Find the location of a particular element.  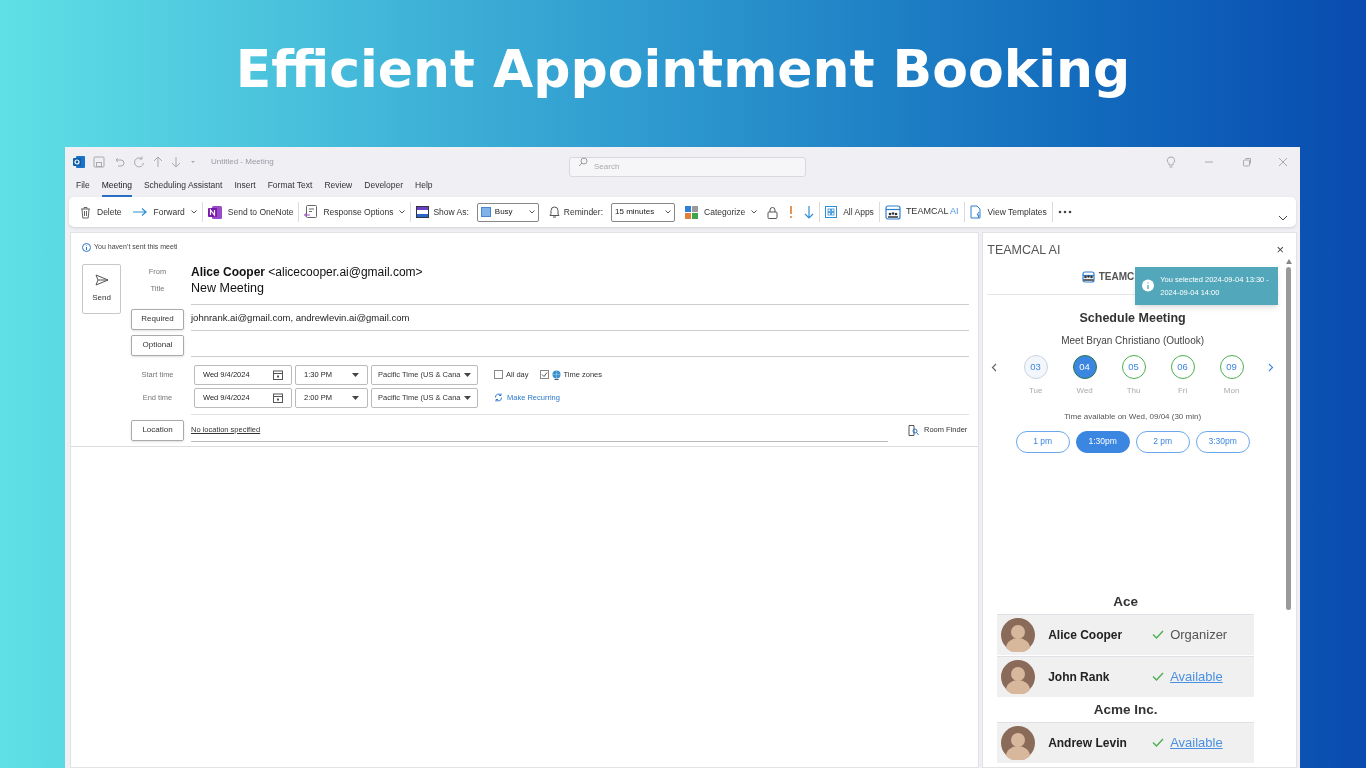

exclamation-icon is located at coordinates (791, 212).